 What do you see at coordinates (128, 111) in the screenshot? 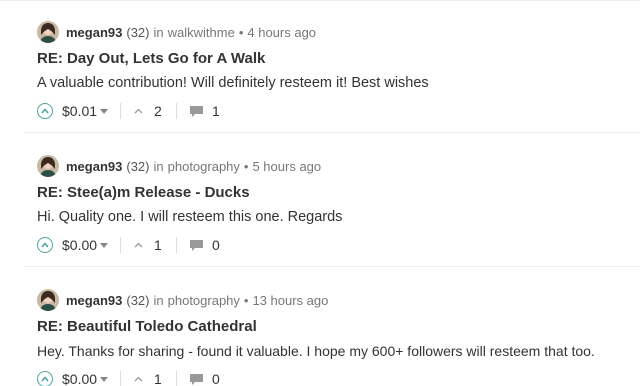
I see `comment-footer: $0.01 2 1` at bounding box center [128, 111].